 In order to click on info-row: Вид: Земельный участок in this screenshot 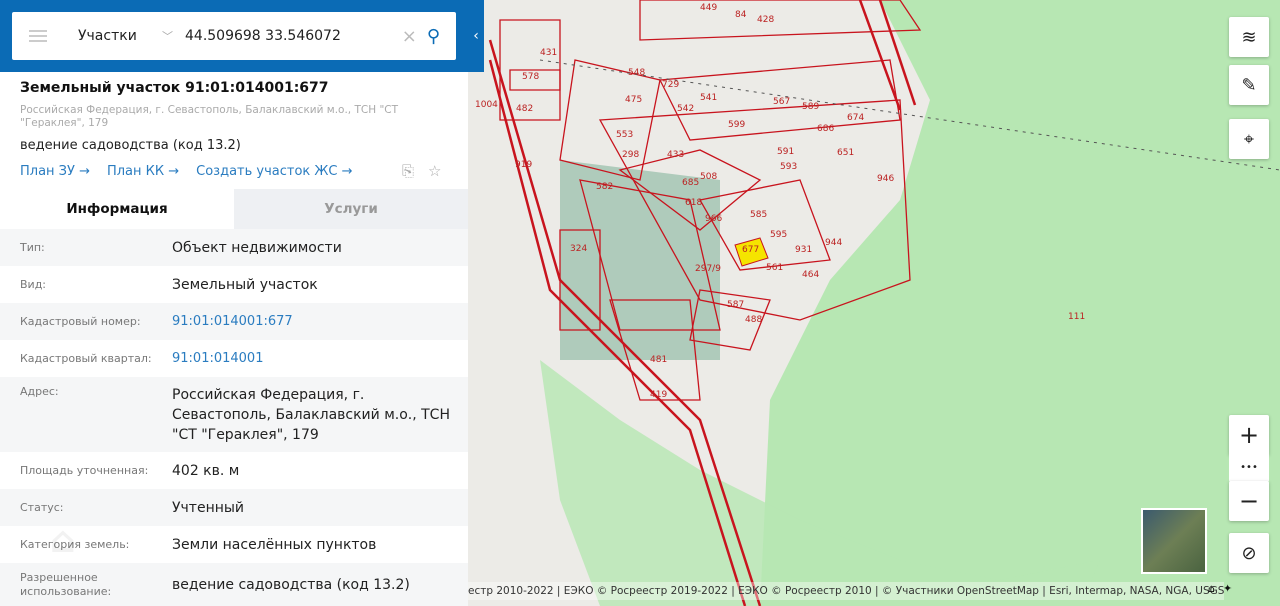, I will do `click(234, 284)`.